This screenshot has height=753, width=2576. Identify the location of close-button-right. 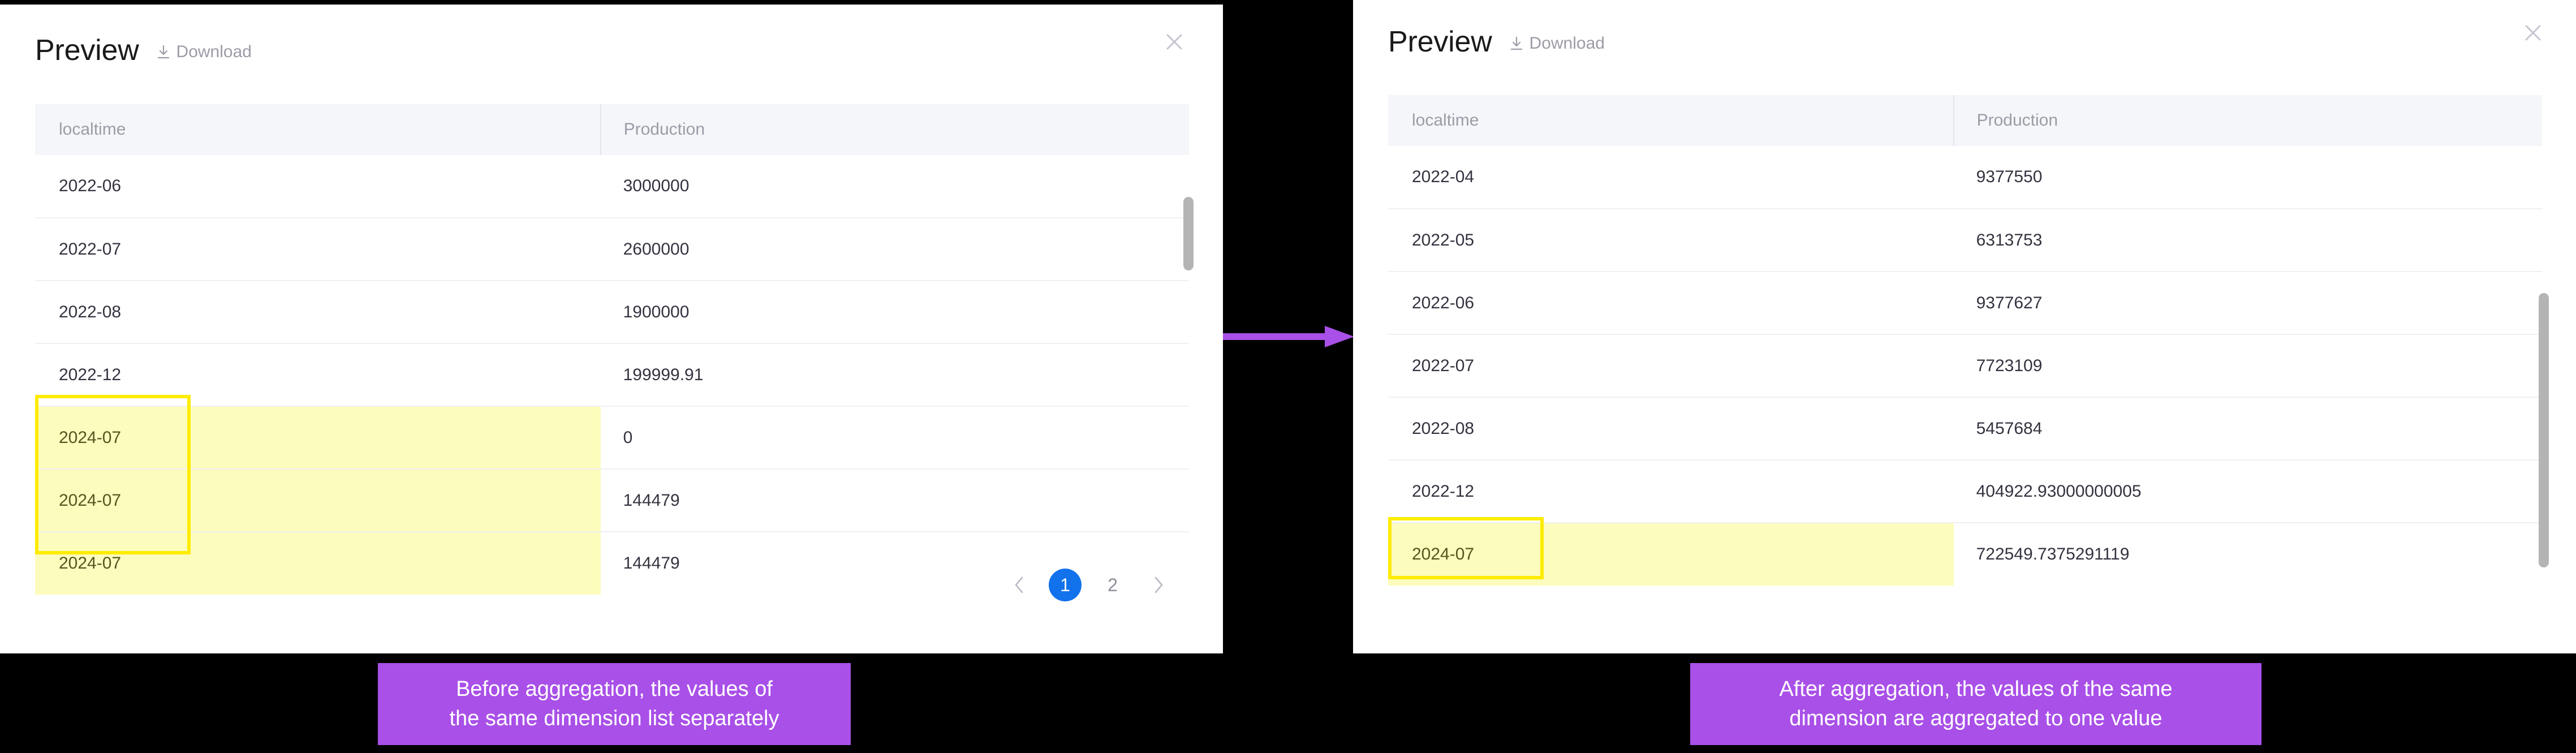
(2533, 33).